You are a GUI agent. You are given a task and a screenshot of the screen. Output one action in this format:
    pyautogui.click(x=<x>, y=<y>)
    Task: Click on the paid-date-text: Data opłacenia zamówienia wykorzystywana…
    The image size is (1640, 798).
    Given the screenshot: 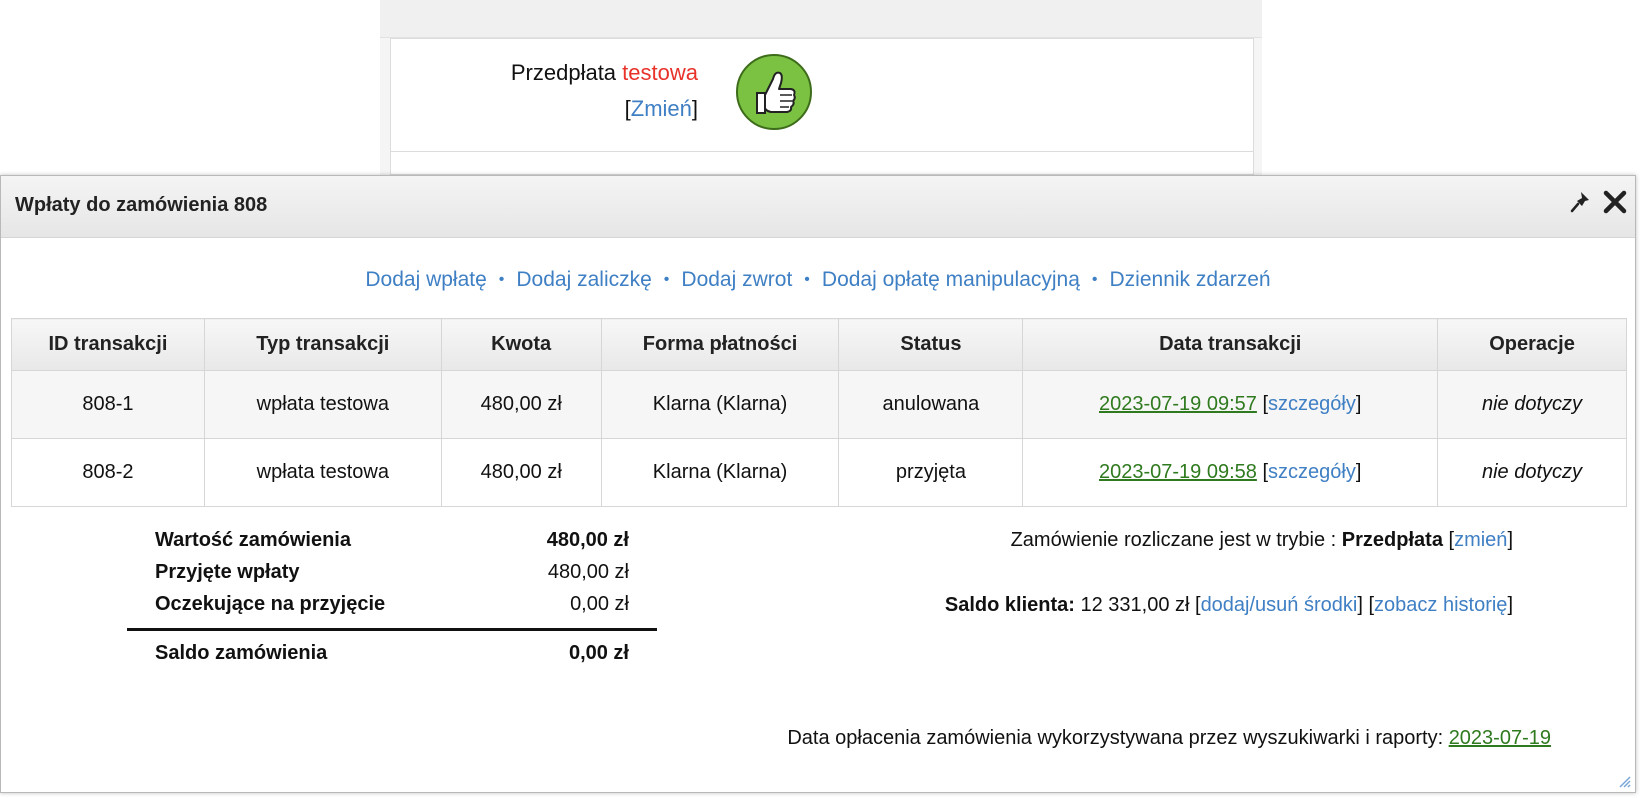 What is the action you would take?
    pyautogui.click(x=1118, y=738)
    